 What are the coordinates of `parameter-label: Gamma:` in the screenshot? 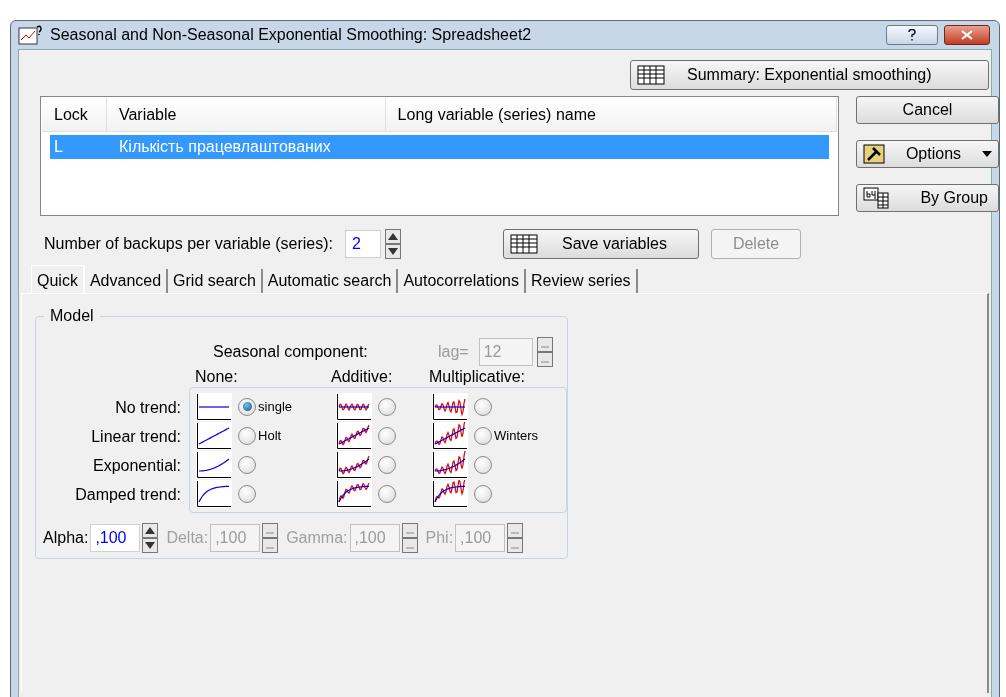 It's located at (317, 538).